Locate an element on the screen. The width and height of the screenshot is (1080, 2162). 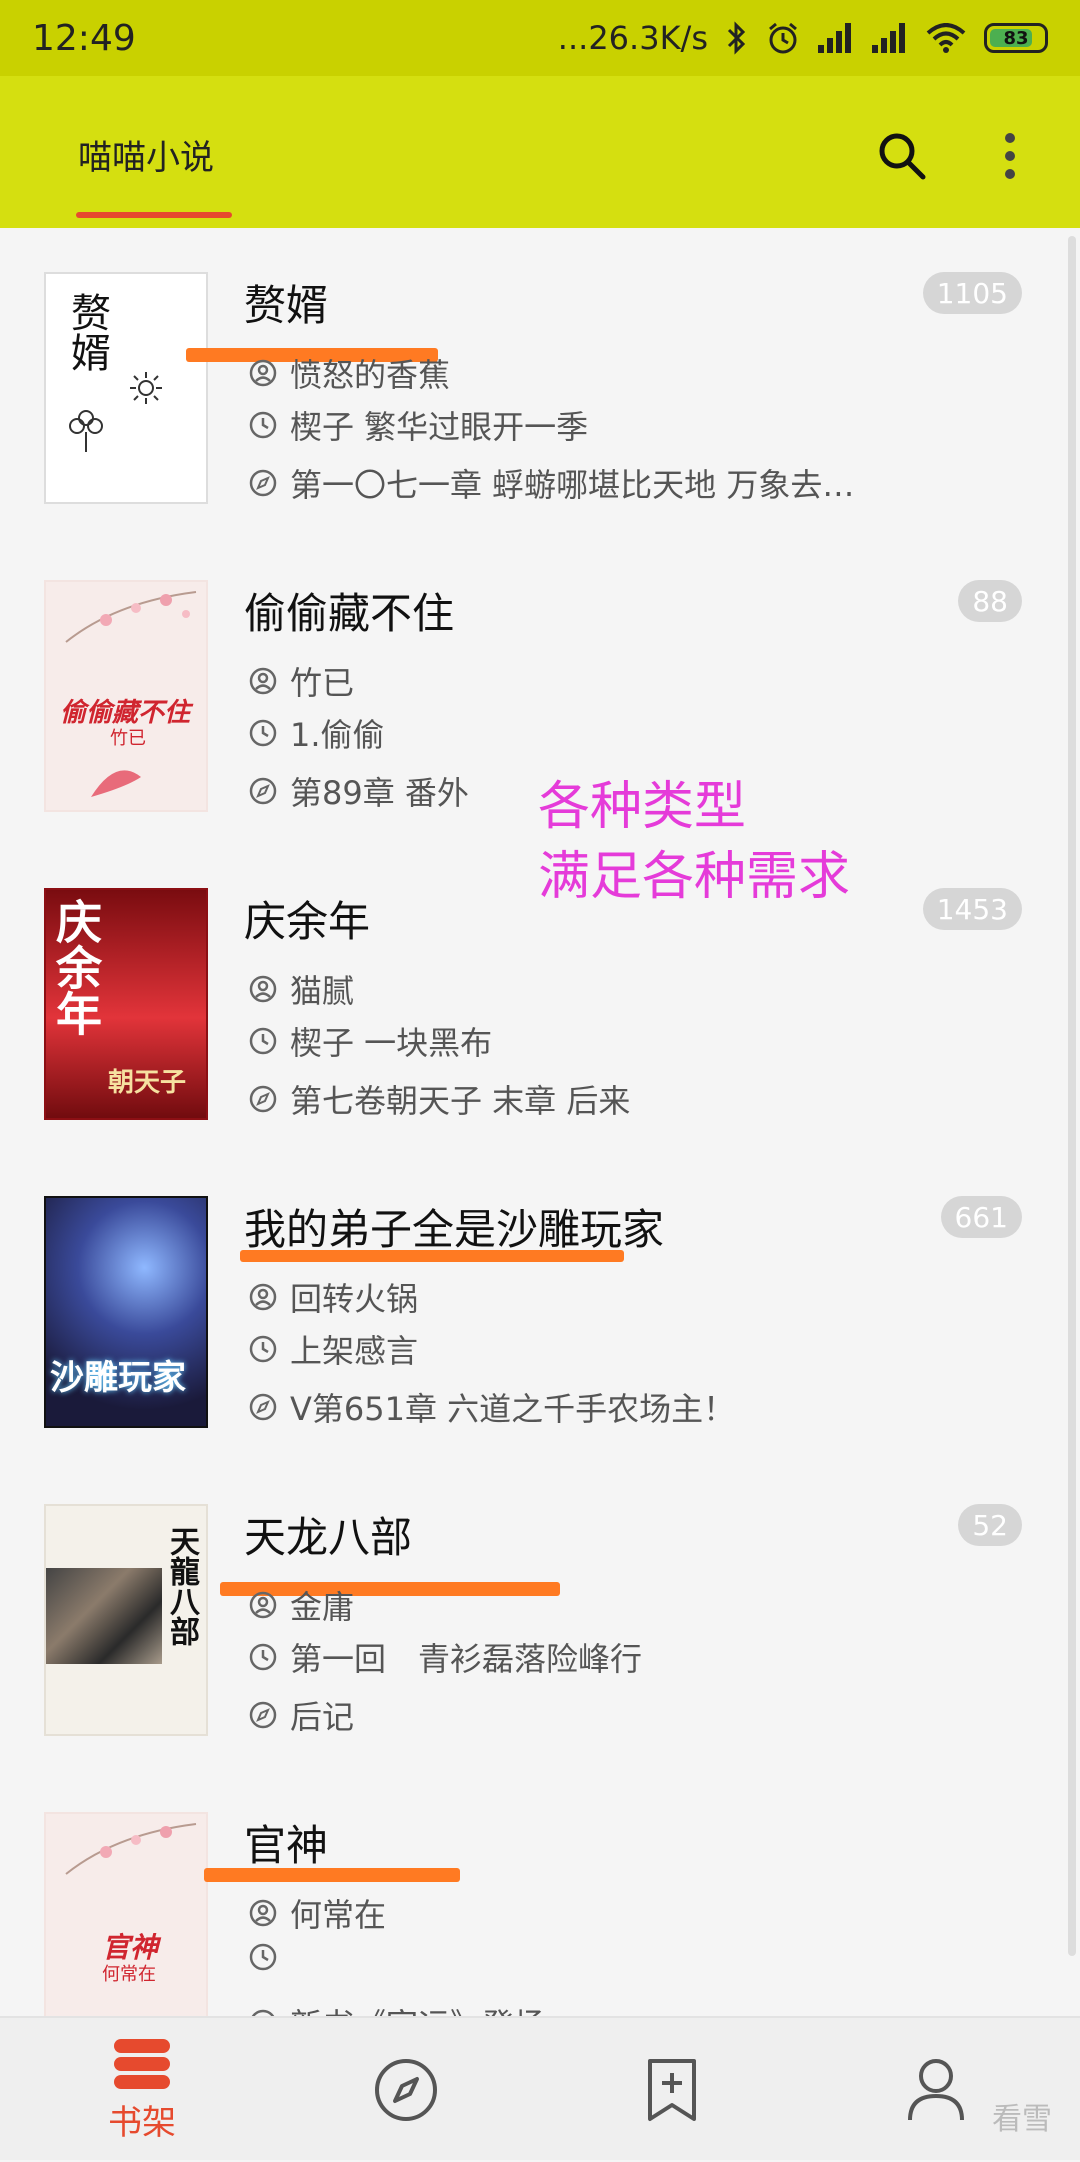
book-cover: 天龍八部 is located at coordinates (126, 1620).